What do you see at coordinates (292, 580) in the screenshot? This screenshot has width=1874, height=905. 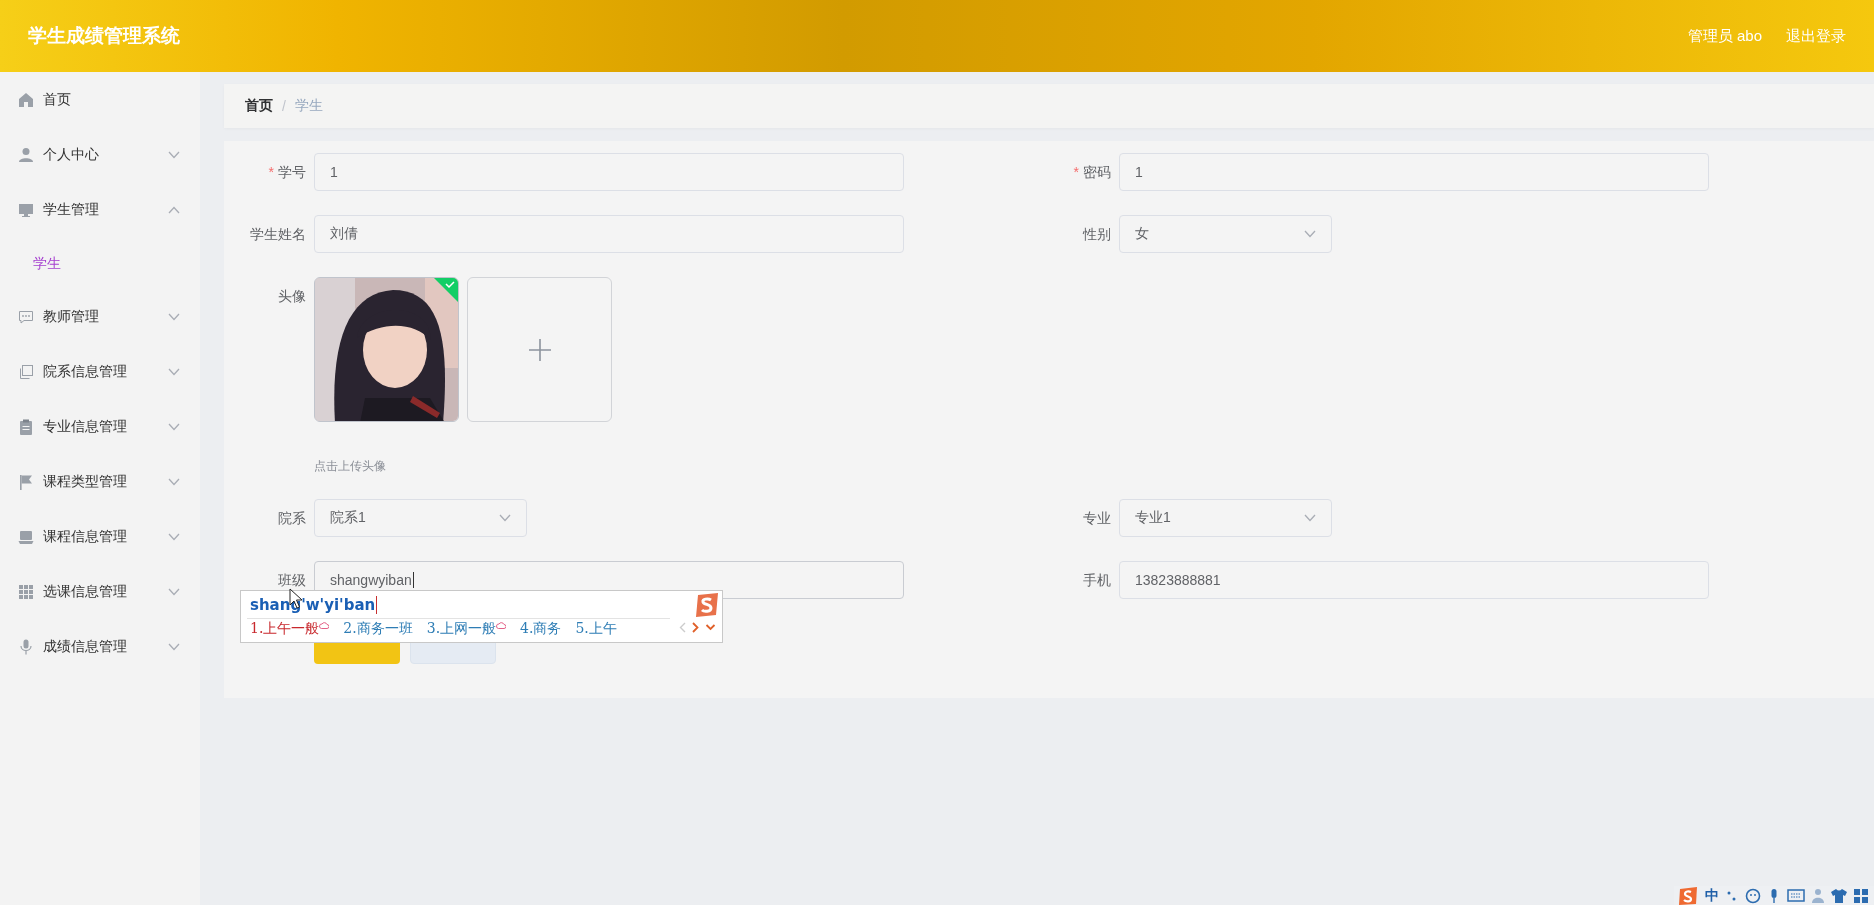 I see `field-label: 班级` at bounding box center [292, 580].